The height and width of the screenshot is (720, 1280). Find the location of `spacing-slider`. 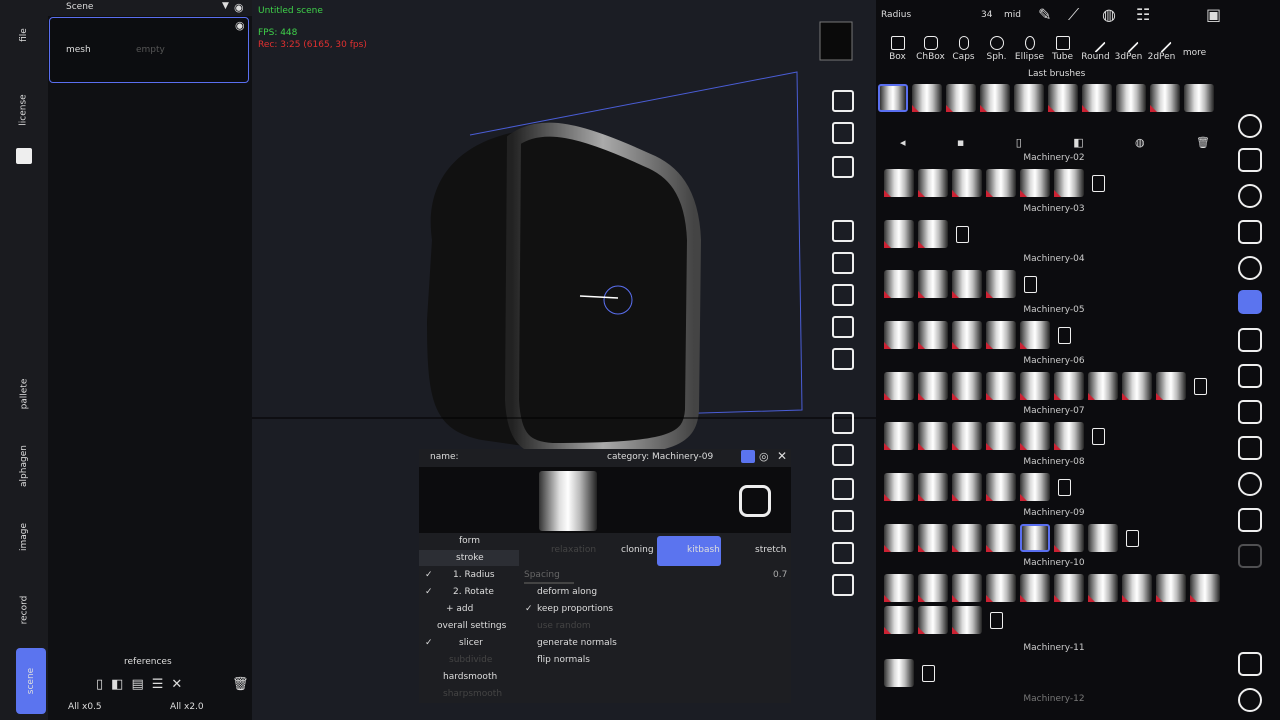

spacing-slider is located at coordinates (549, 583).